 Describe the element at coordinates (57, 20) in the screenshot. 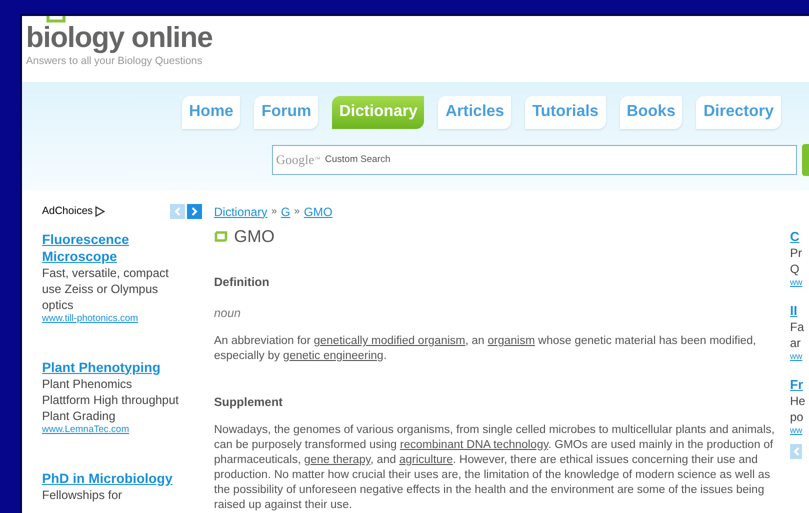

I see `logo-mark-icon` at that location.